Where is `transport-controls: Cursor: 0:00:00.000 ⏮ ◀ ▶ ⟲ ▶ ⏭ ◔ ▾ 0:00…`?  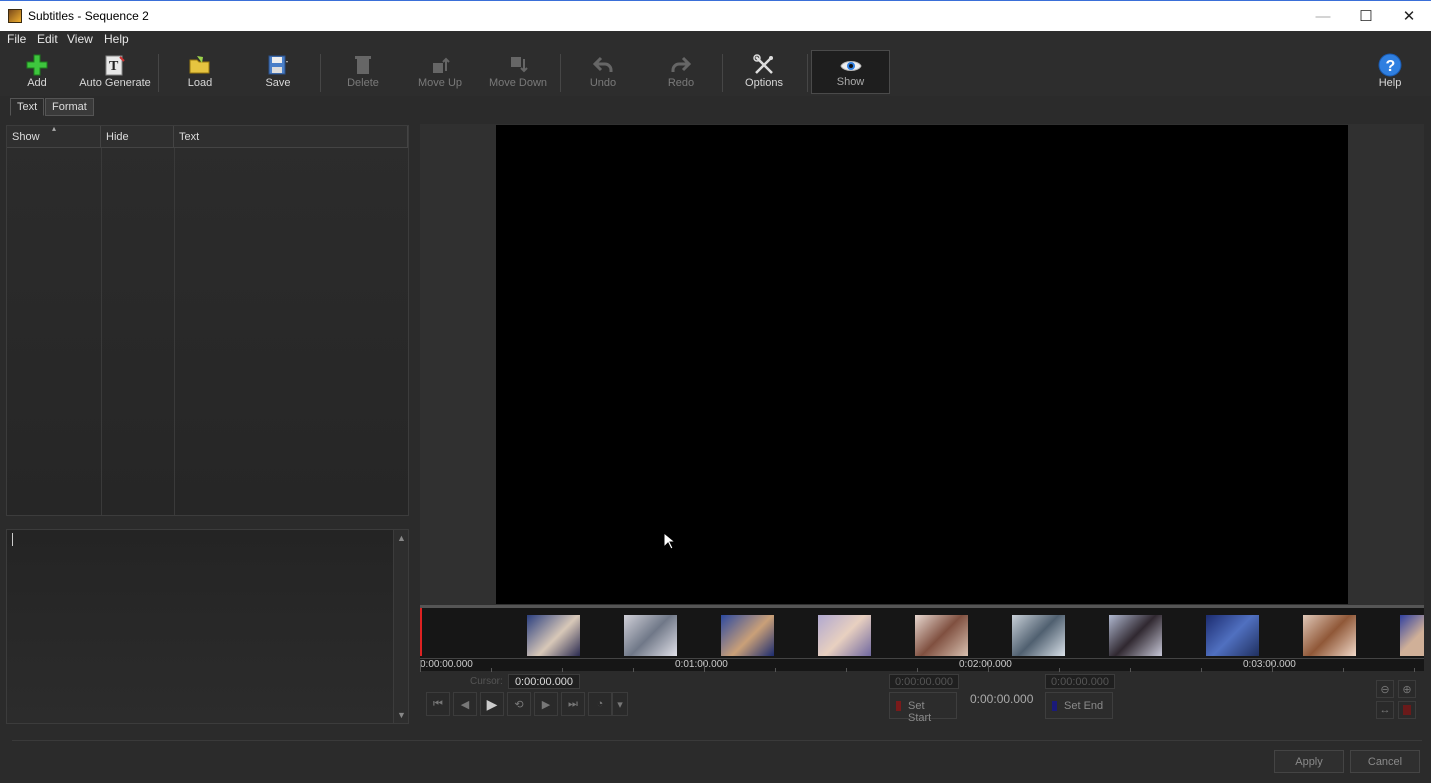 transport-controls: Cursor: 0:00:00.000 ⏮ ◀ ▶ ⟲ ▶ ⏭ ◔ ▾ 0:00… is located at coordinates (922, 698).